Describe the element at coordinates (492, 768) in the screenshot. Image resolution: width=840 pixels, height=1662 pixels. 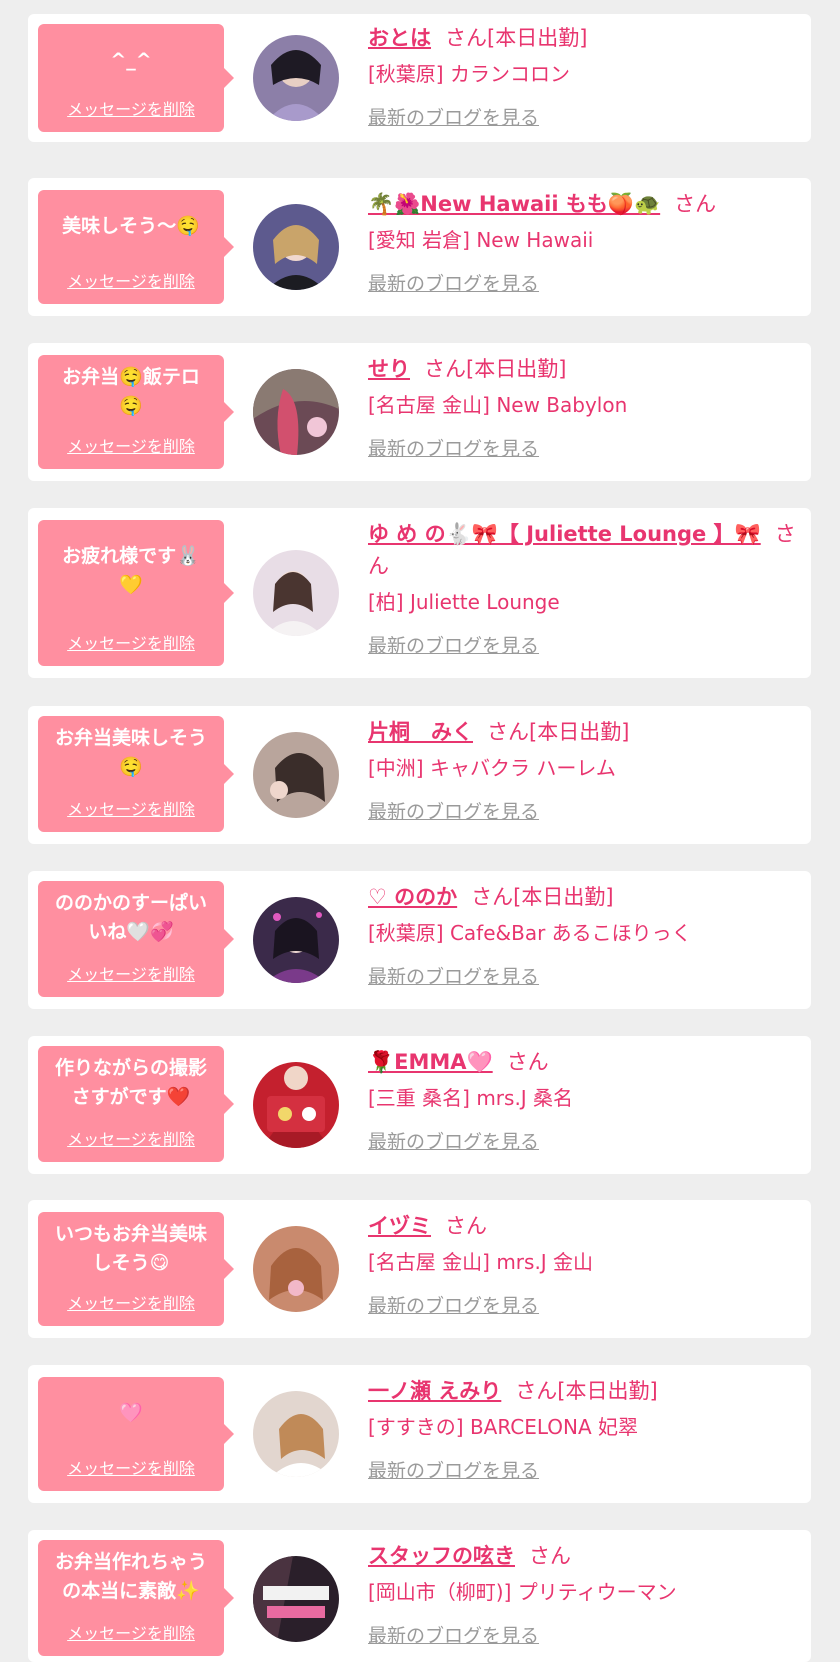
I see `shop-name: [中洲] キャバクラ ハーレム` at that location.